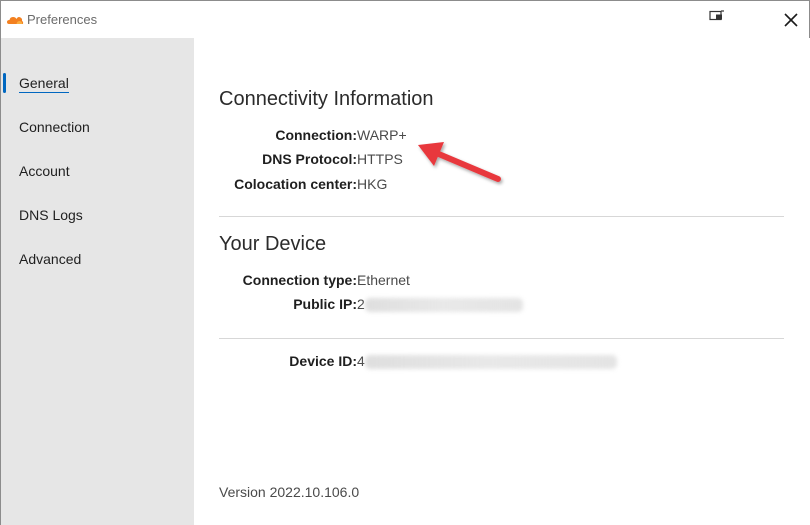  Describe the element at coordinates (405, 19) in the screenshot. I see `title-bar: Preferences` at that location.